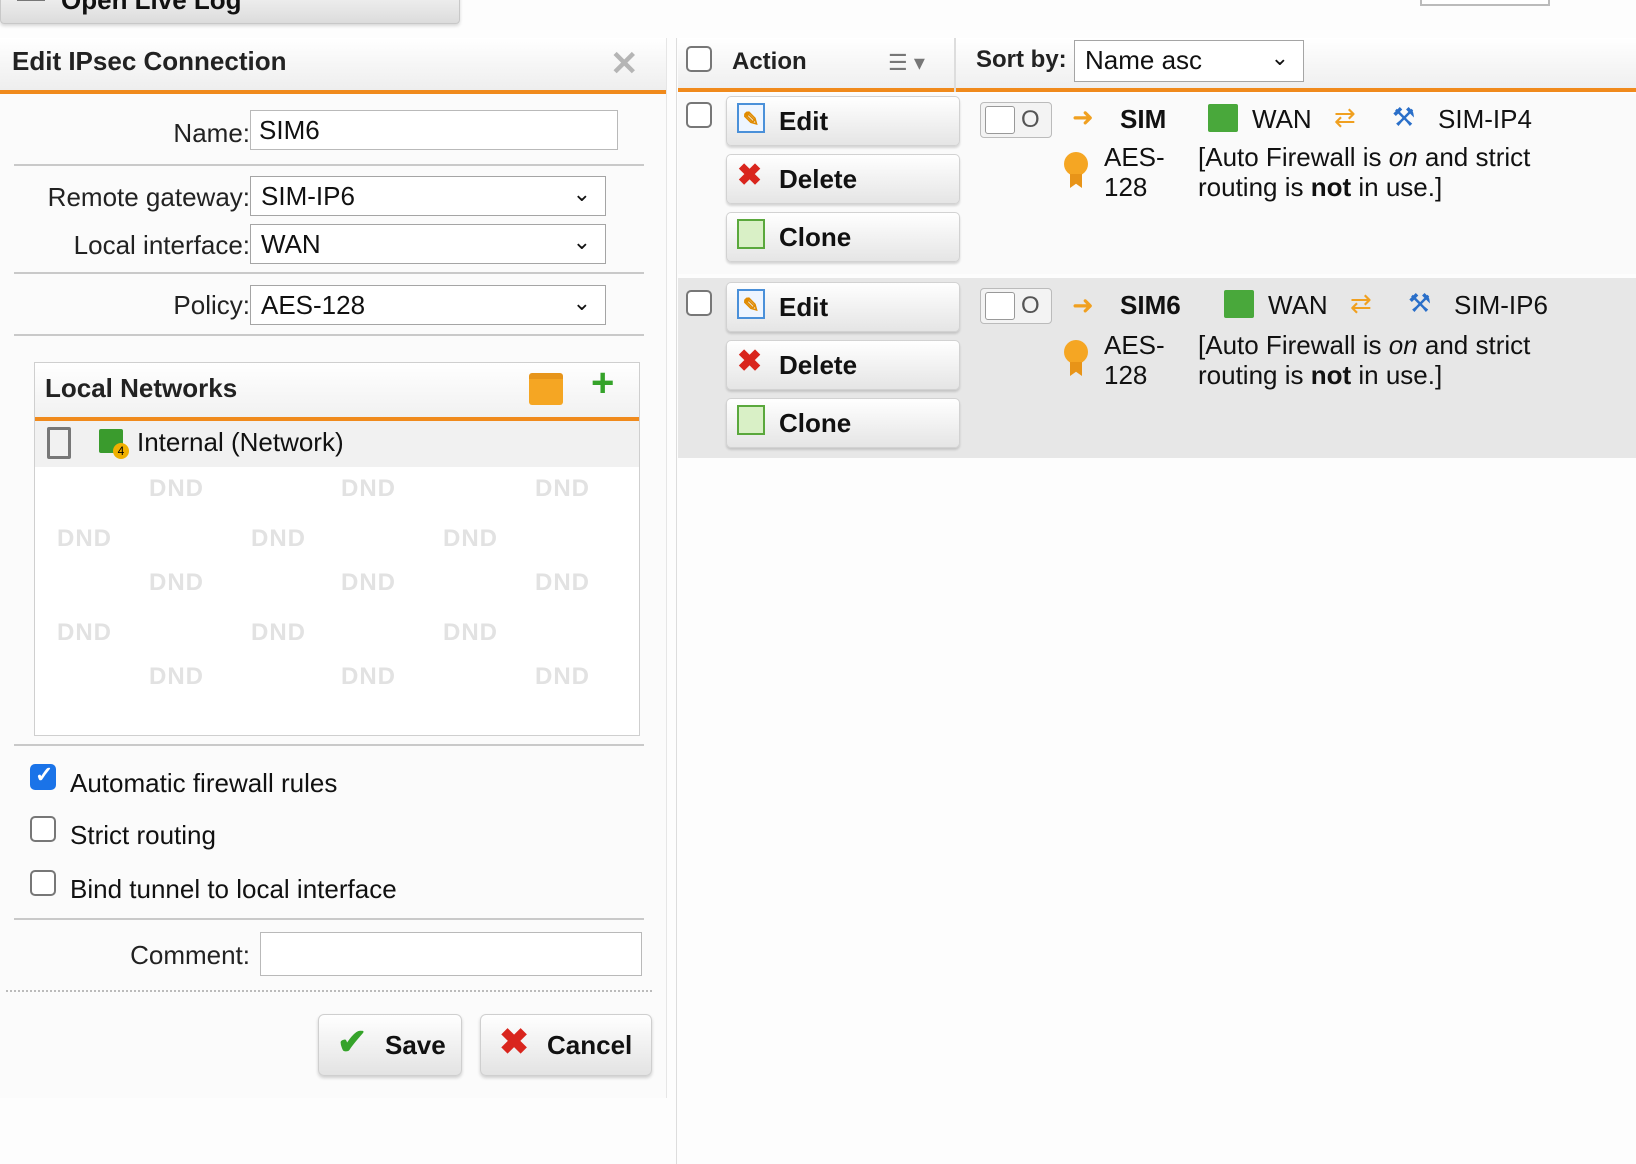 This screenshot has height=1164, width=1636. I want to click on open-live-log-button: Open Live Log, so click(230, 12).